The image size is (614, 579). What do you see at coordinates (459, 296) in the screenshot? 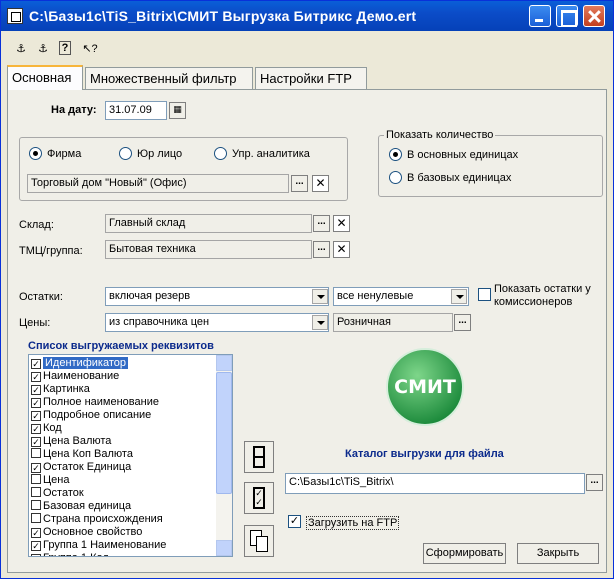
I see `stock-filter-dropdown-icon` at bounding box center [459, 296].